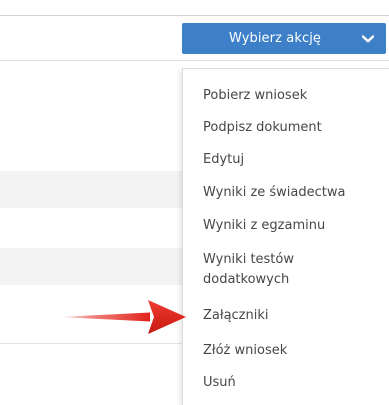 The height and width of the screenshot is (405, 389). Describe the element at coordinates (278, 270) in the screenshot. I see `menu-item-additional-test-results: Wyniki testów dodatkowych` at that location.